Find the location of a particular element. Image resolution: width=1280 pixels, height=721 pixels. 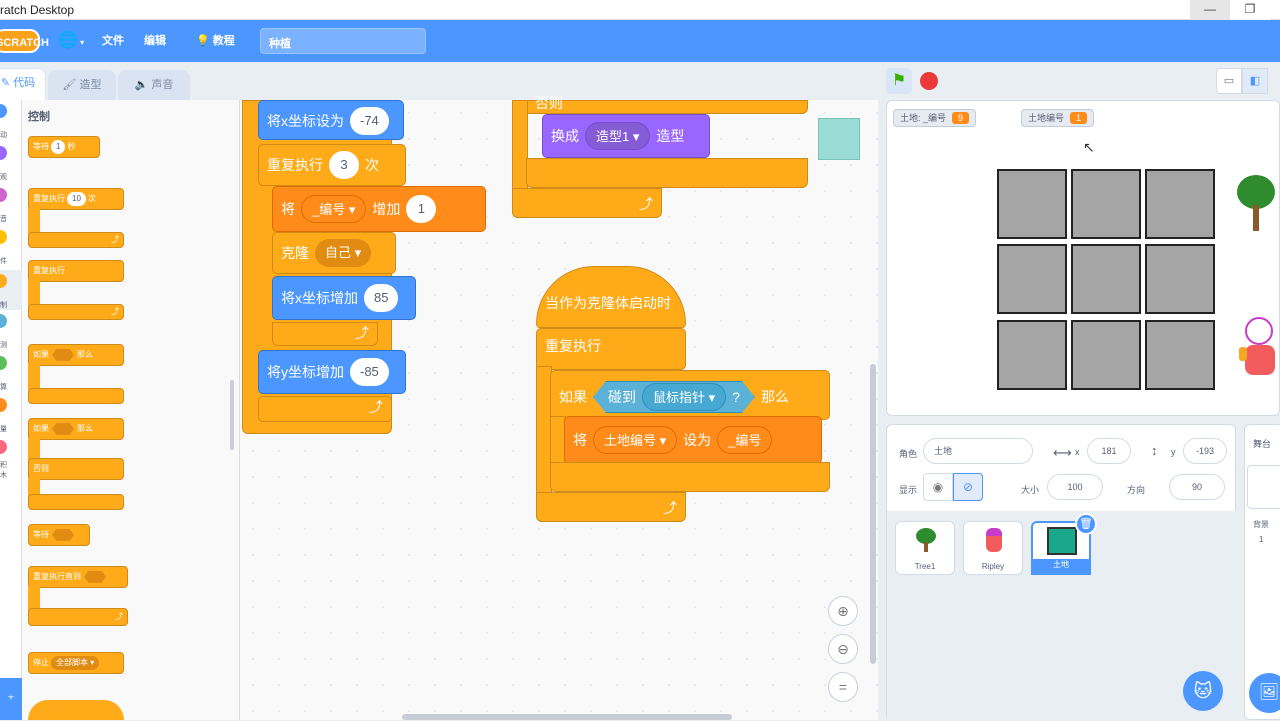

block-label: ? is located at coordinates (736, 397).